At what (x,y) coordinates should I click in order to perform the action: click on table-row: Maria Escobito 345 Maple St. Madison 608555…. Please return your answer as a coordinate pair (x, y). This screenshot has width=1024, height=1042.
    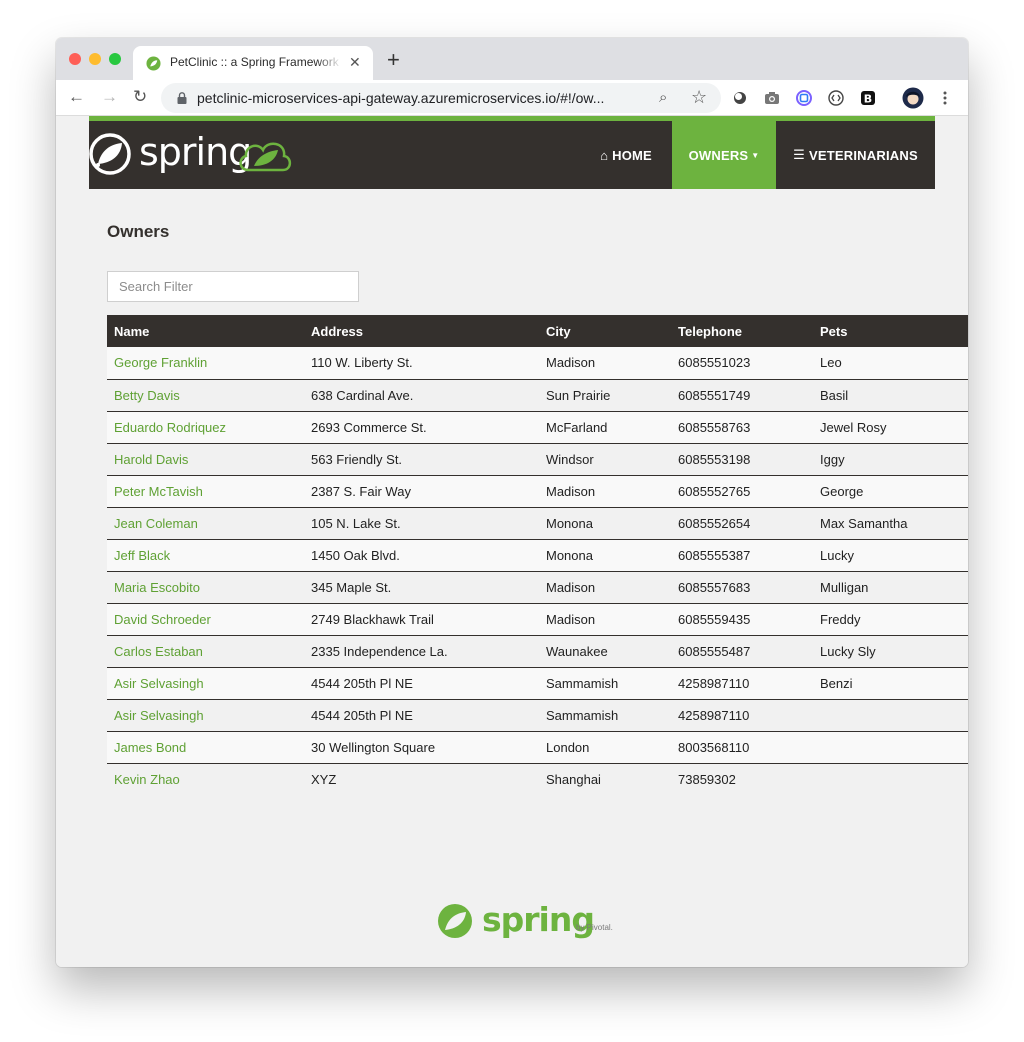
    Looking at the image, I should click on (537, 587).